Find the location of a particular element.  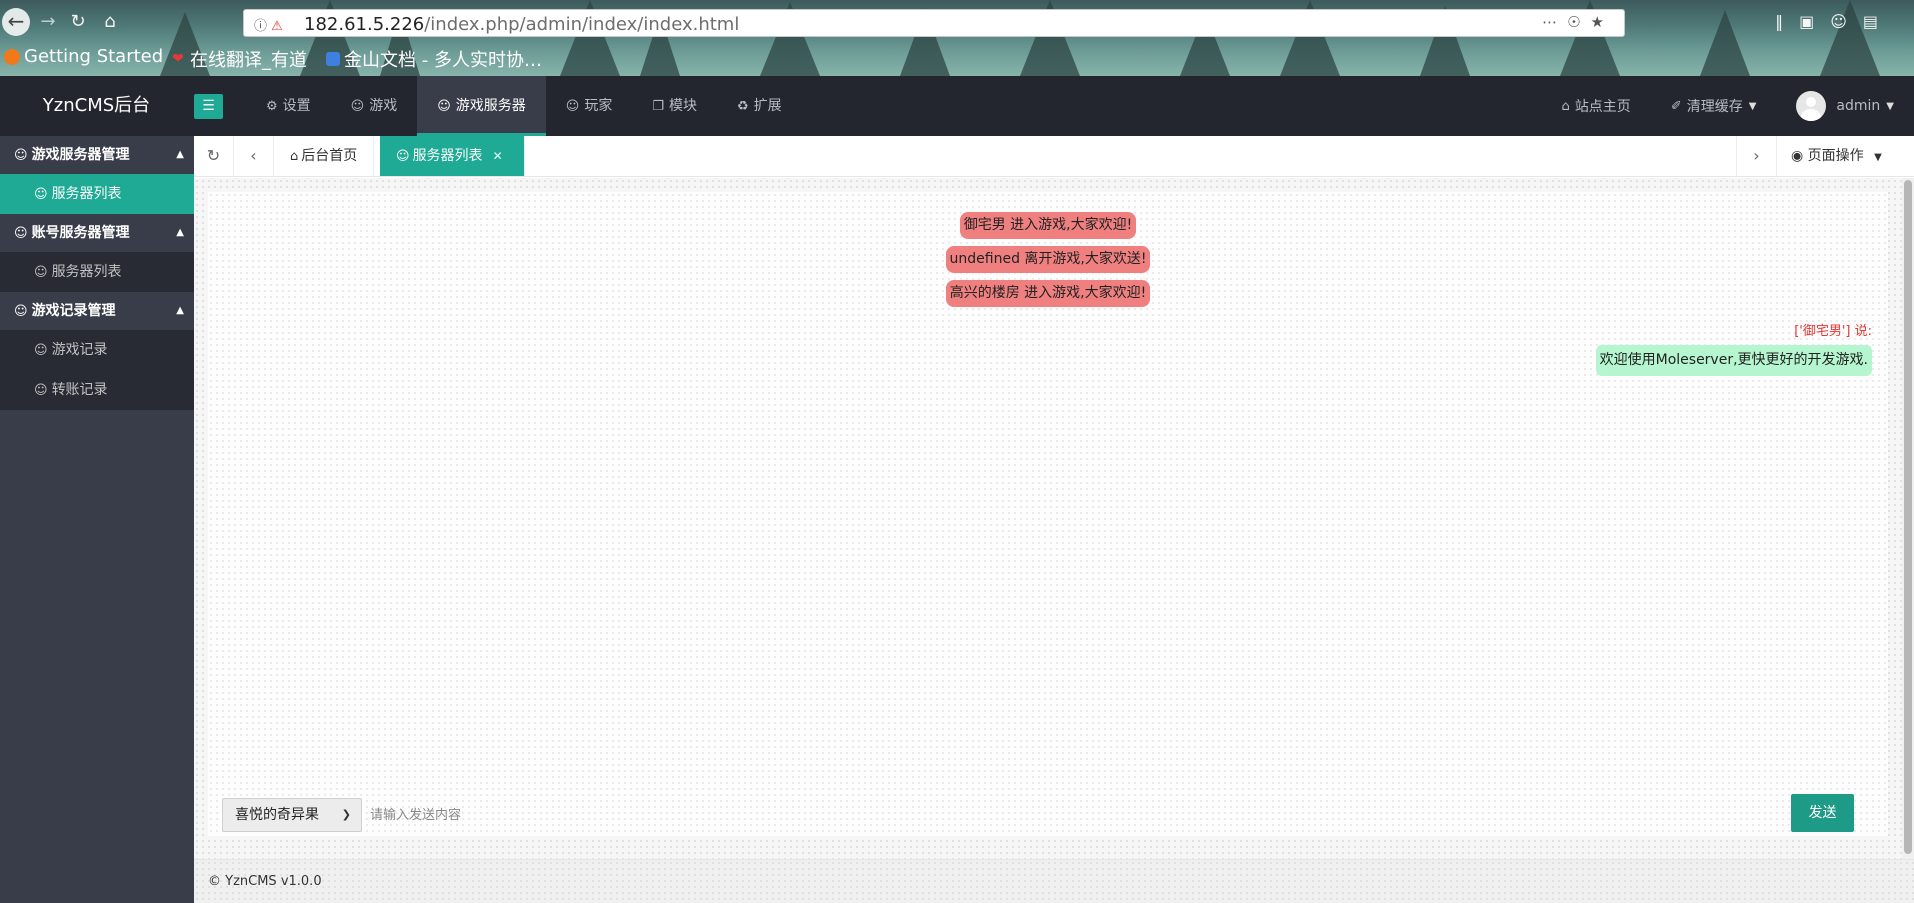

close-icon: ✕ is located at coordinates (498, 156).